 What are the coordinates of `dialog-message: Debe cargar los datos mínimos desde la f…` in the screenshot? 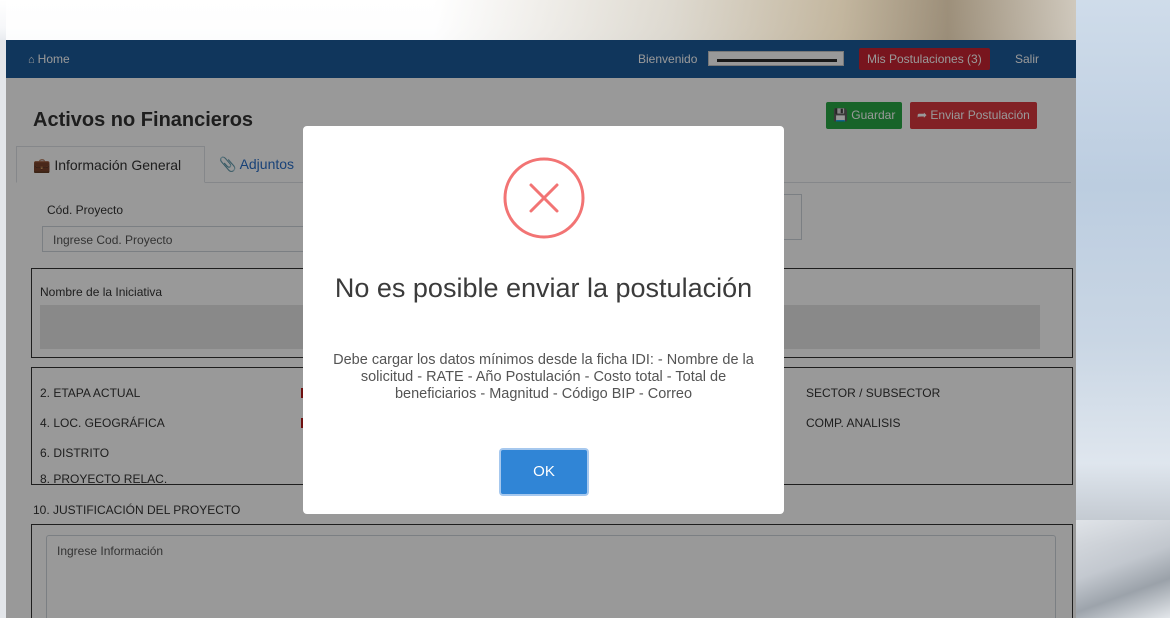 It's located at (543, 377).